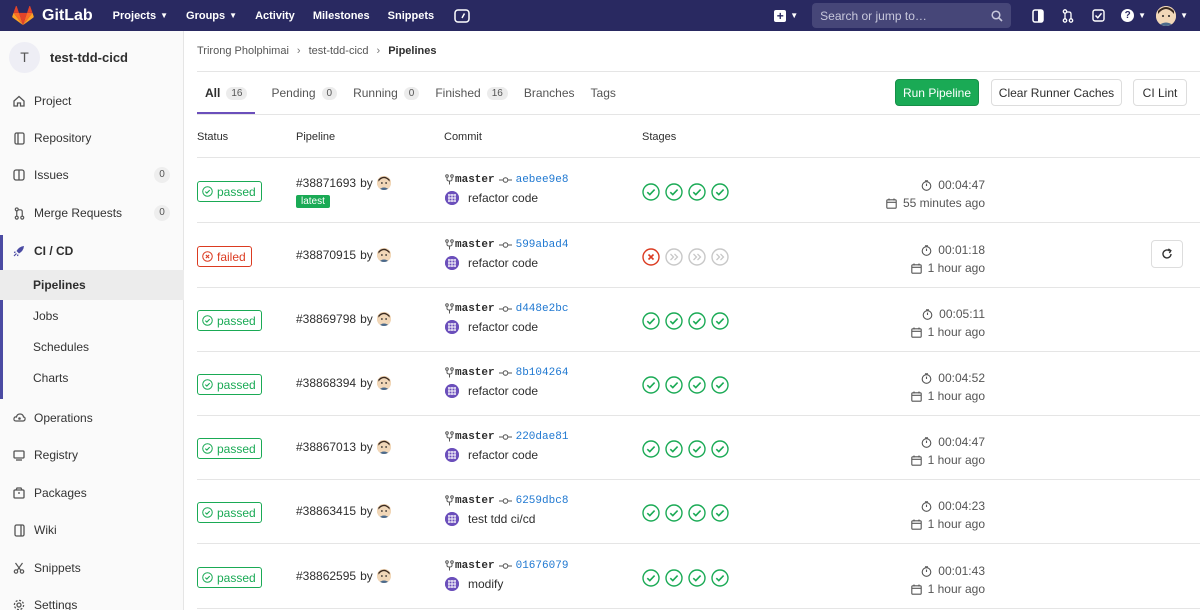  What do you see at coordinates (92, 378) in the screenshot?
I see `sidebar-subitem-charts: Charts` at bounding box center [92, 378].